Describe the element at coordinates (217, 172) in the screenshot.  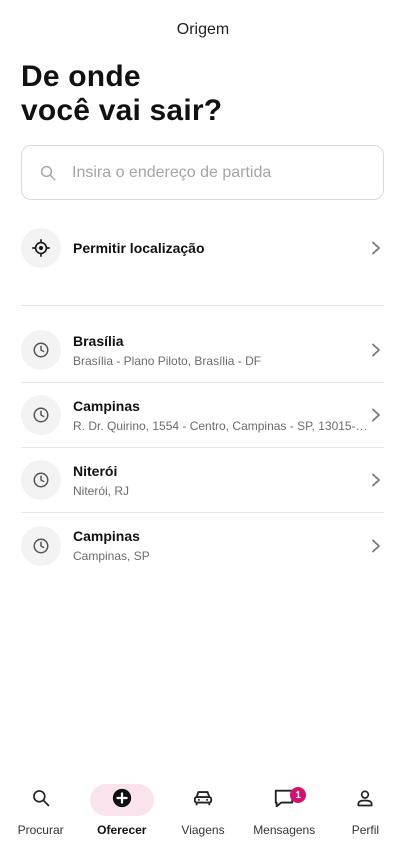
I see `departure-address-input` at that location.